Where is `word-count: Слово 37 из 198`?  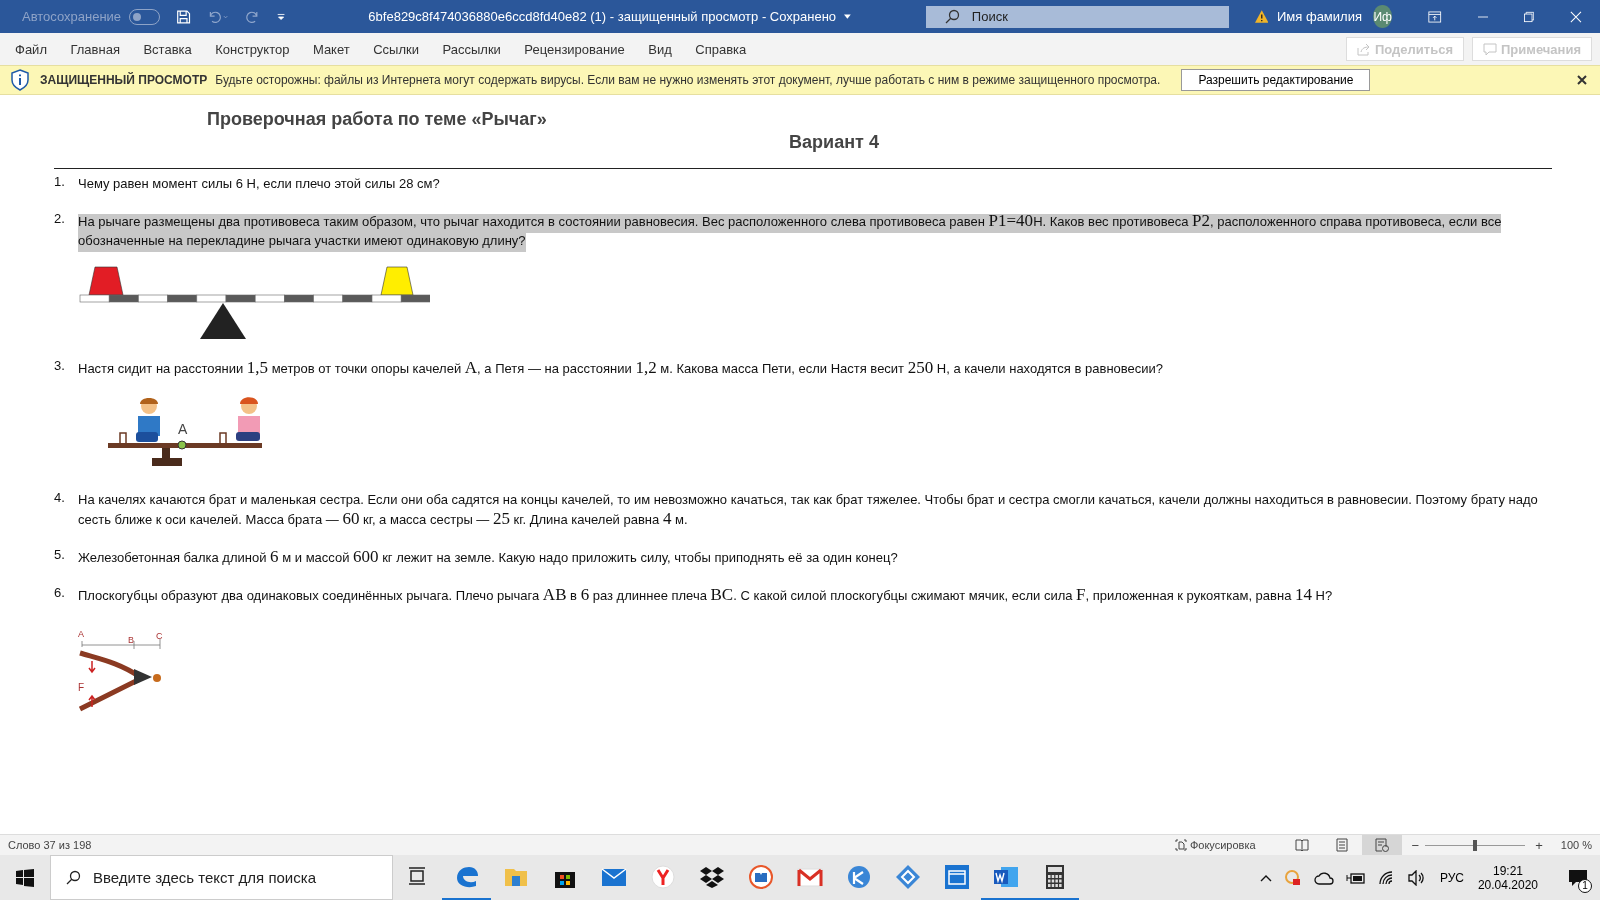 word-count: Слово 37 из 198 is located at coordinates (50, 845).